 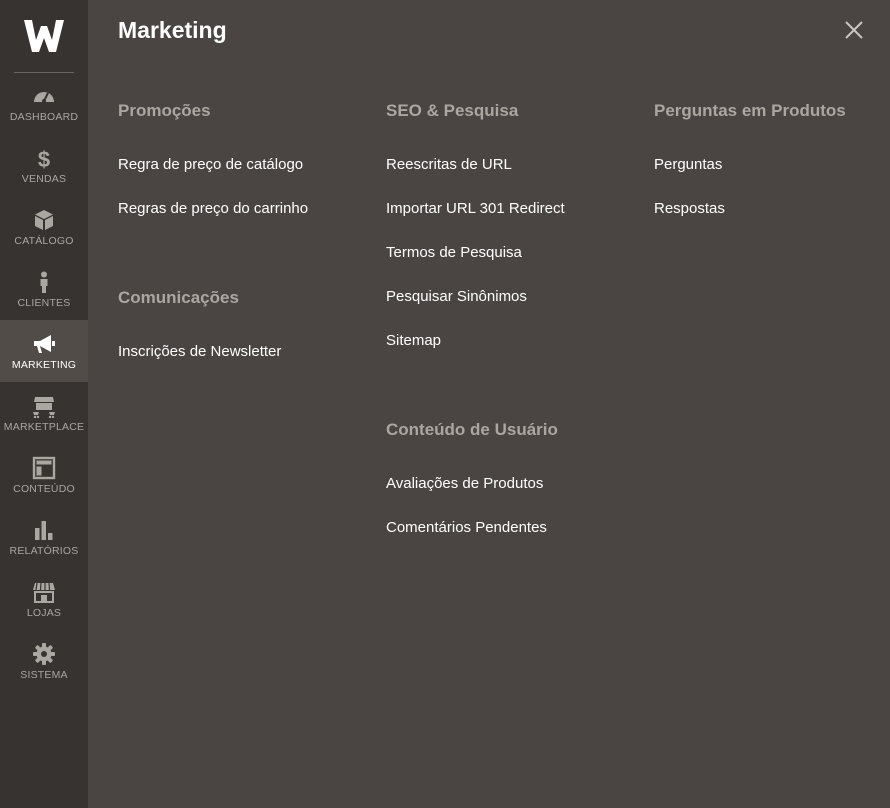 I want to click on menu-link-avaliacoes-produtos: Avaliações de Produtos, so click(x=464, y=483).